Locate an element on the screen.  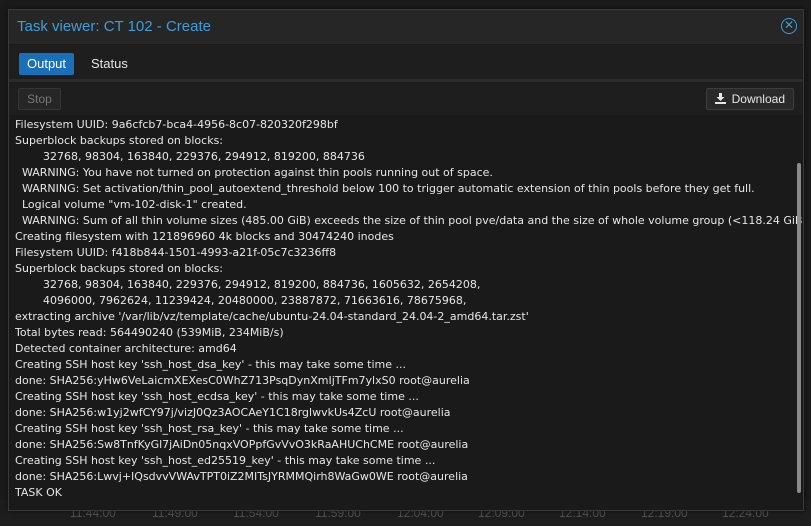
log-line: TASK OK is located at coordinates (38, 492).